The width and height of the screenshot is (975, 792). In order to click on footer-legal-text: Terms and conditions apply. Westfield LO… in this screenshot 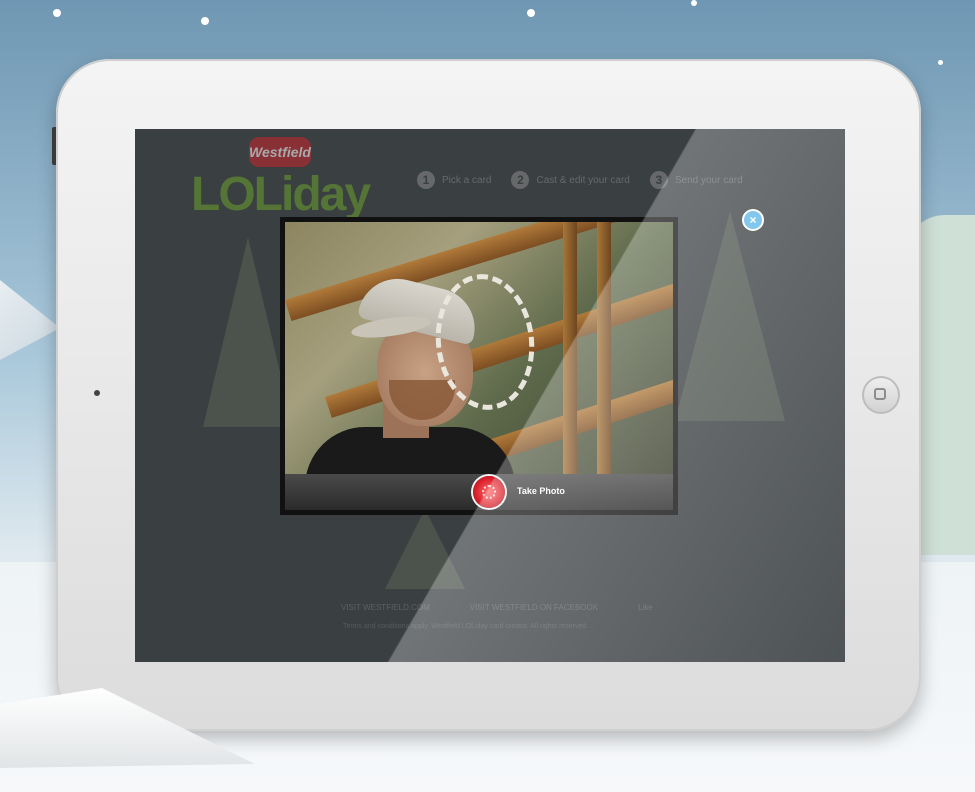, I will do `click(466, 626)`.